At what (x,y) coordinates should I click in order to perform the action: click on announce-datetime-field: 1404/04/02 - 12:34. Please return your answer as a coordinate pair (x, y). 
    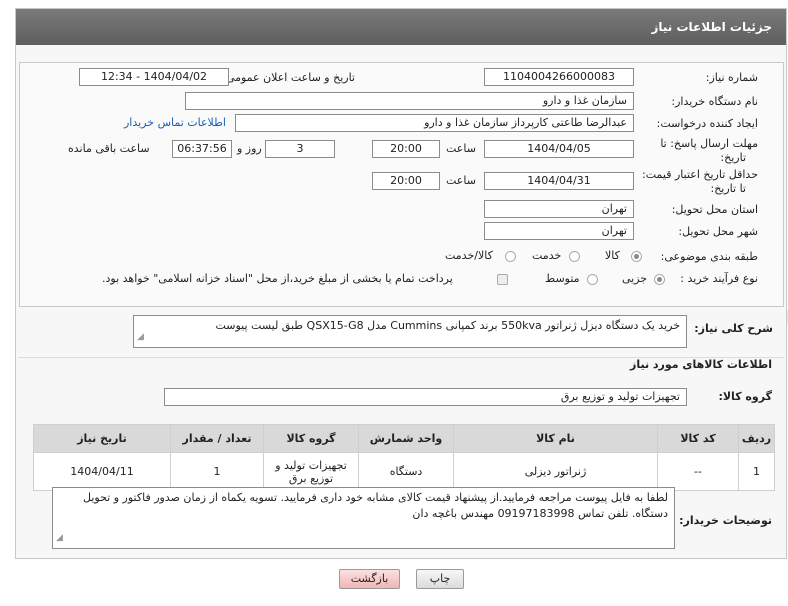
    Looking at the image, I should click on (154, 77).